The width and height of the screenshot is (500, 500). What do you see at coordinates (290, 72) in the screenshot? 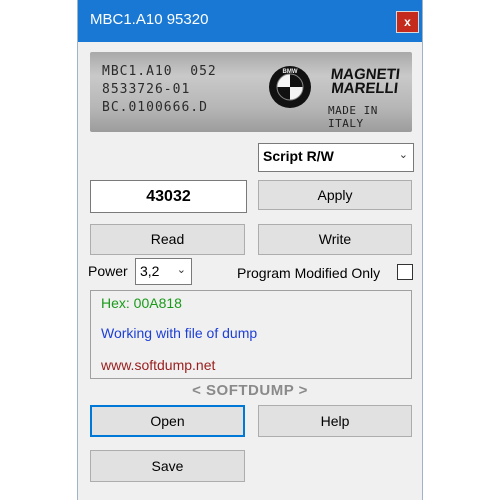
I see `svg-text: BMW` at bounding box center [290, 72].